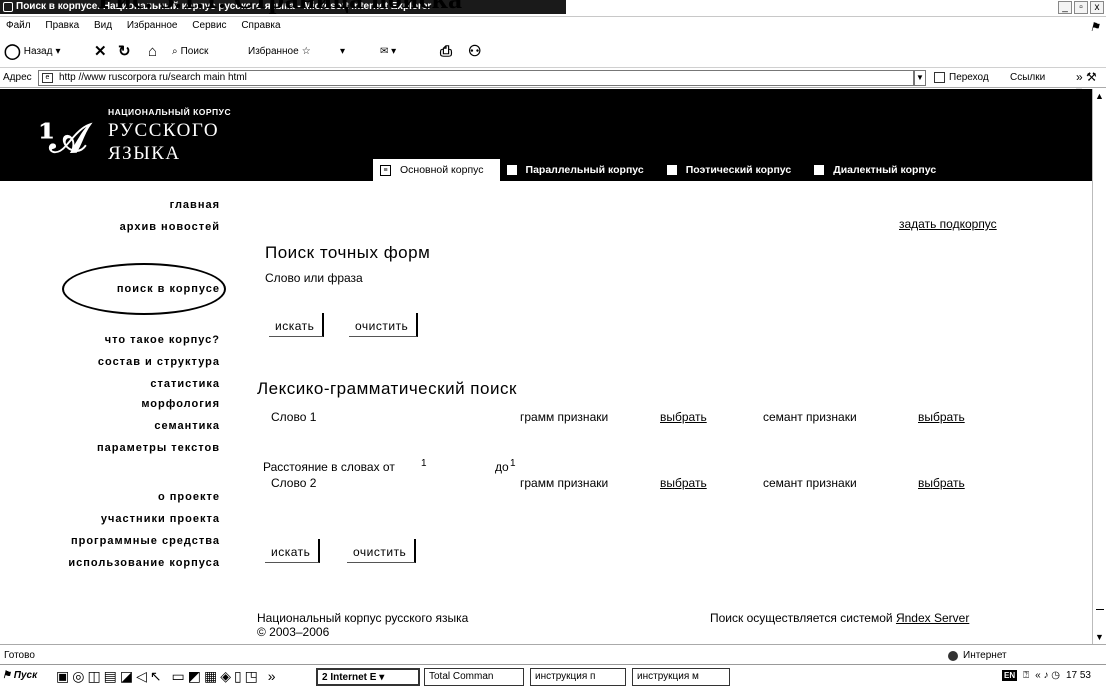  I want to click on back-button: ◯ Назад ▾, so click(32, 52).